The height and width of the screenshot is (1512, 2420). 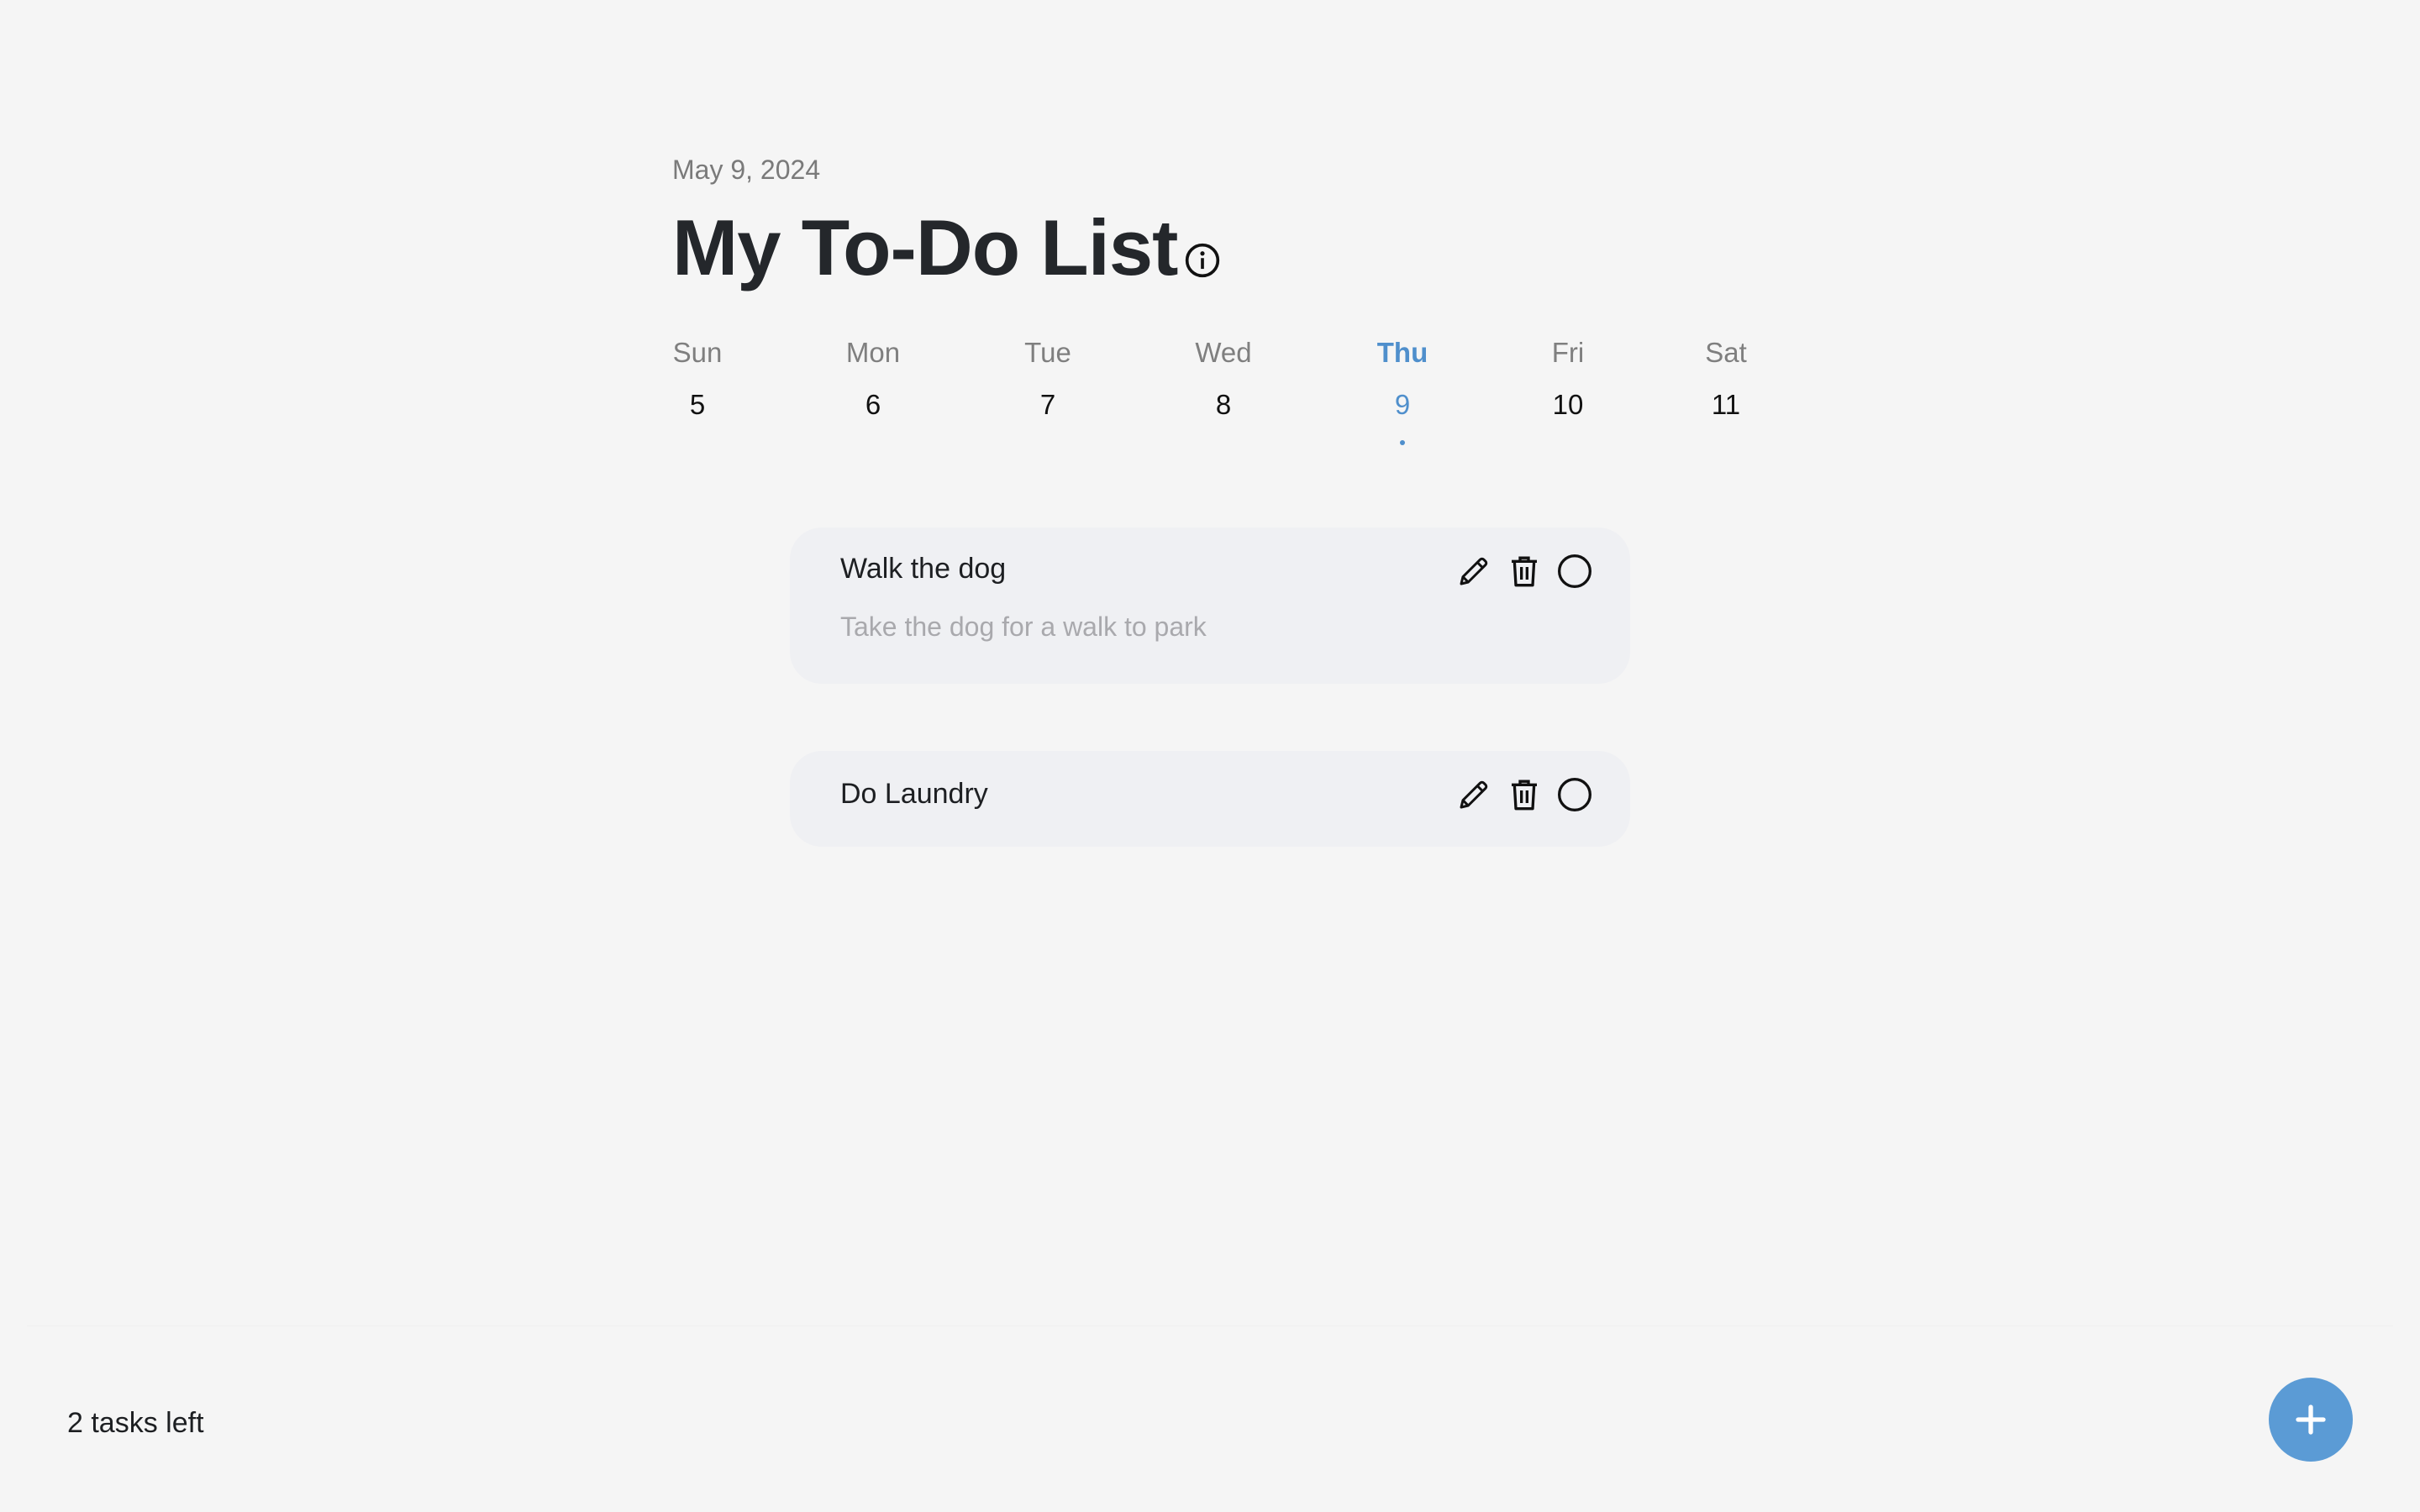 I want to click on date-label: May 9, 2024, so click(x=747, y=170).